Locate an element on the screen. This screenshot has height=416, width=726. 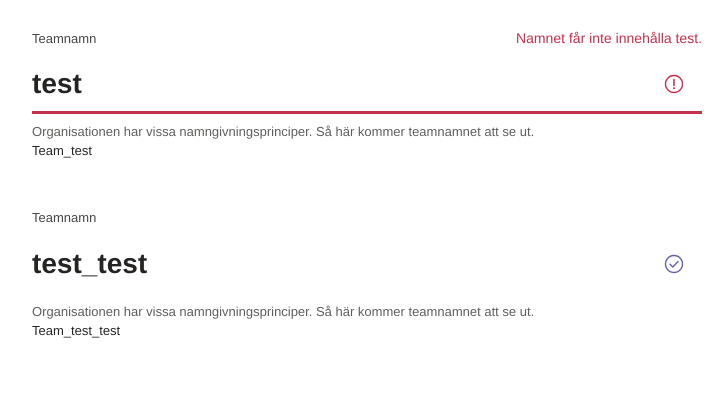
name-preview: Team_test is located at coordinates (62, 150).